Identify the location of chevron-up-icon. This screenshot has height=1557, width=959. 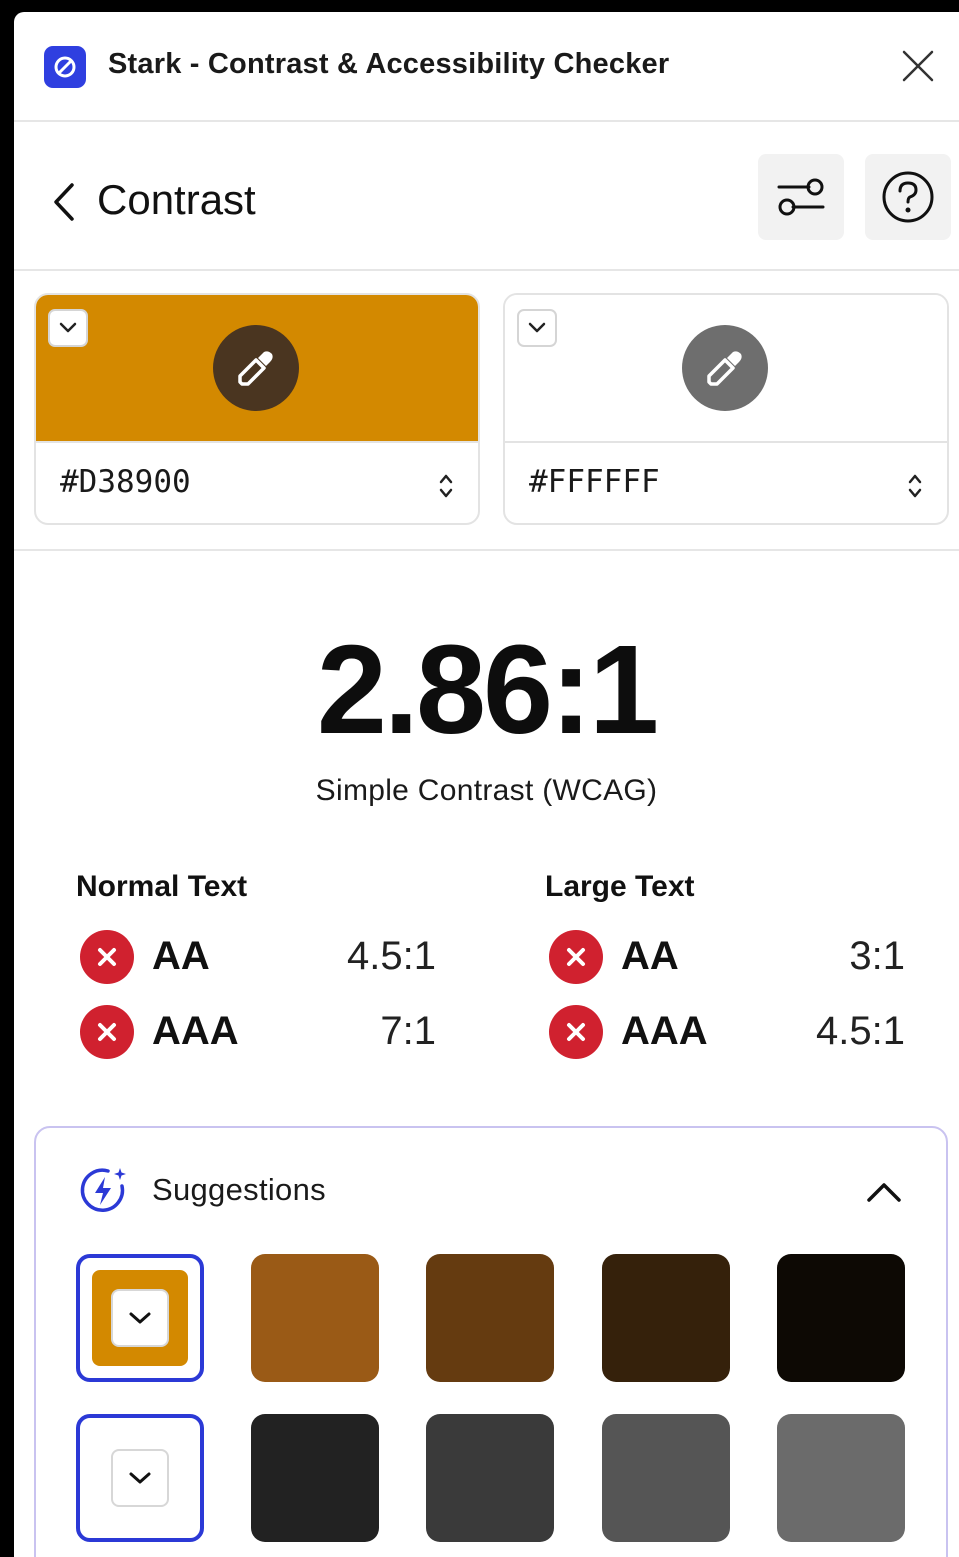
(884, 1192).